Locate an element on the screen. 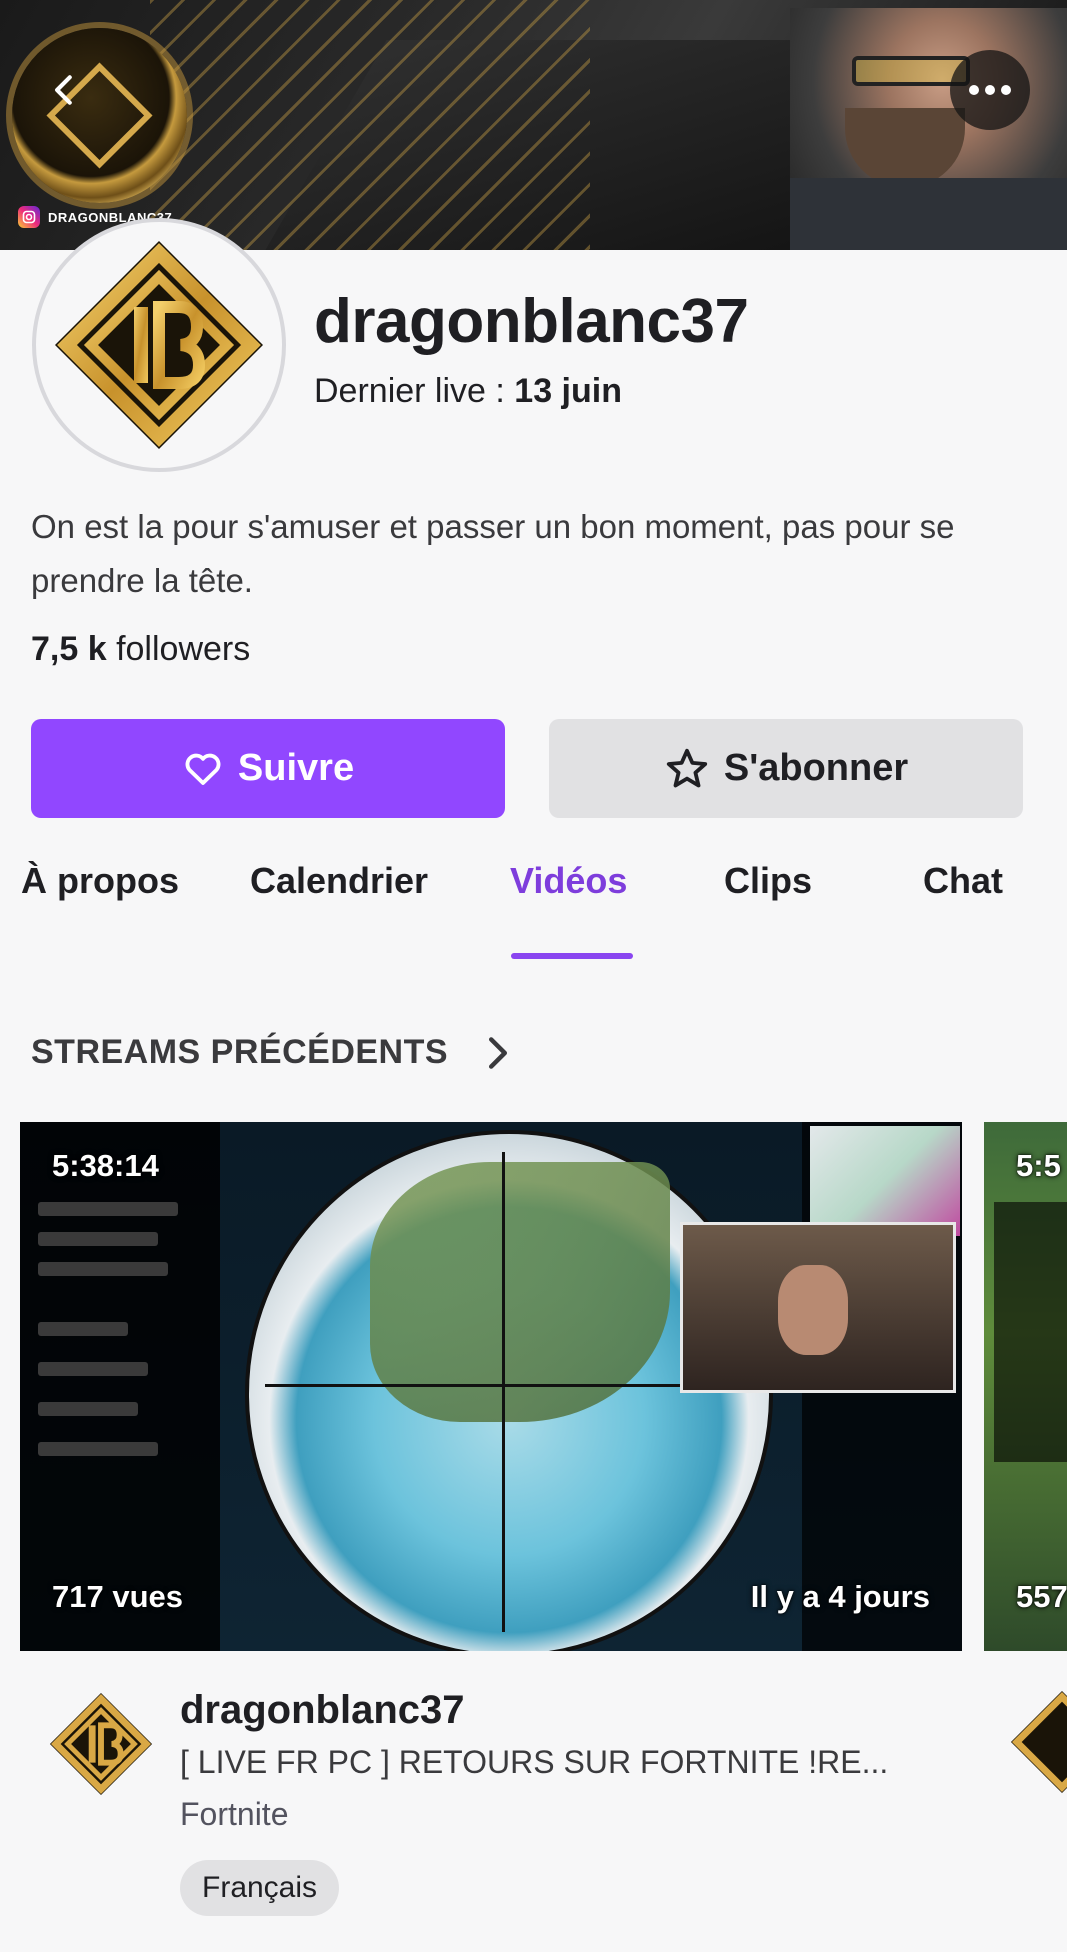 This screenshot has height=1952, width=1067. dragon-blanc-logo-partial is located at coordinates (1038, 1742).